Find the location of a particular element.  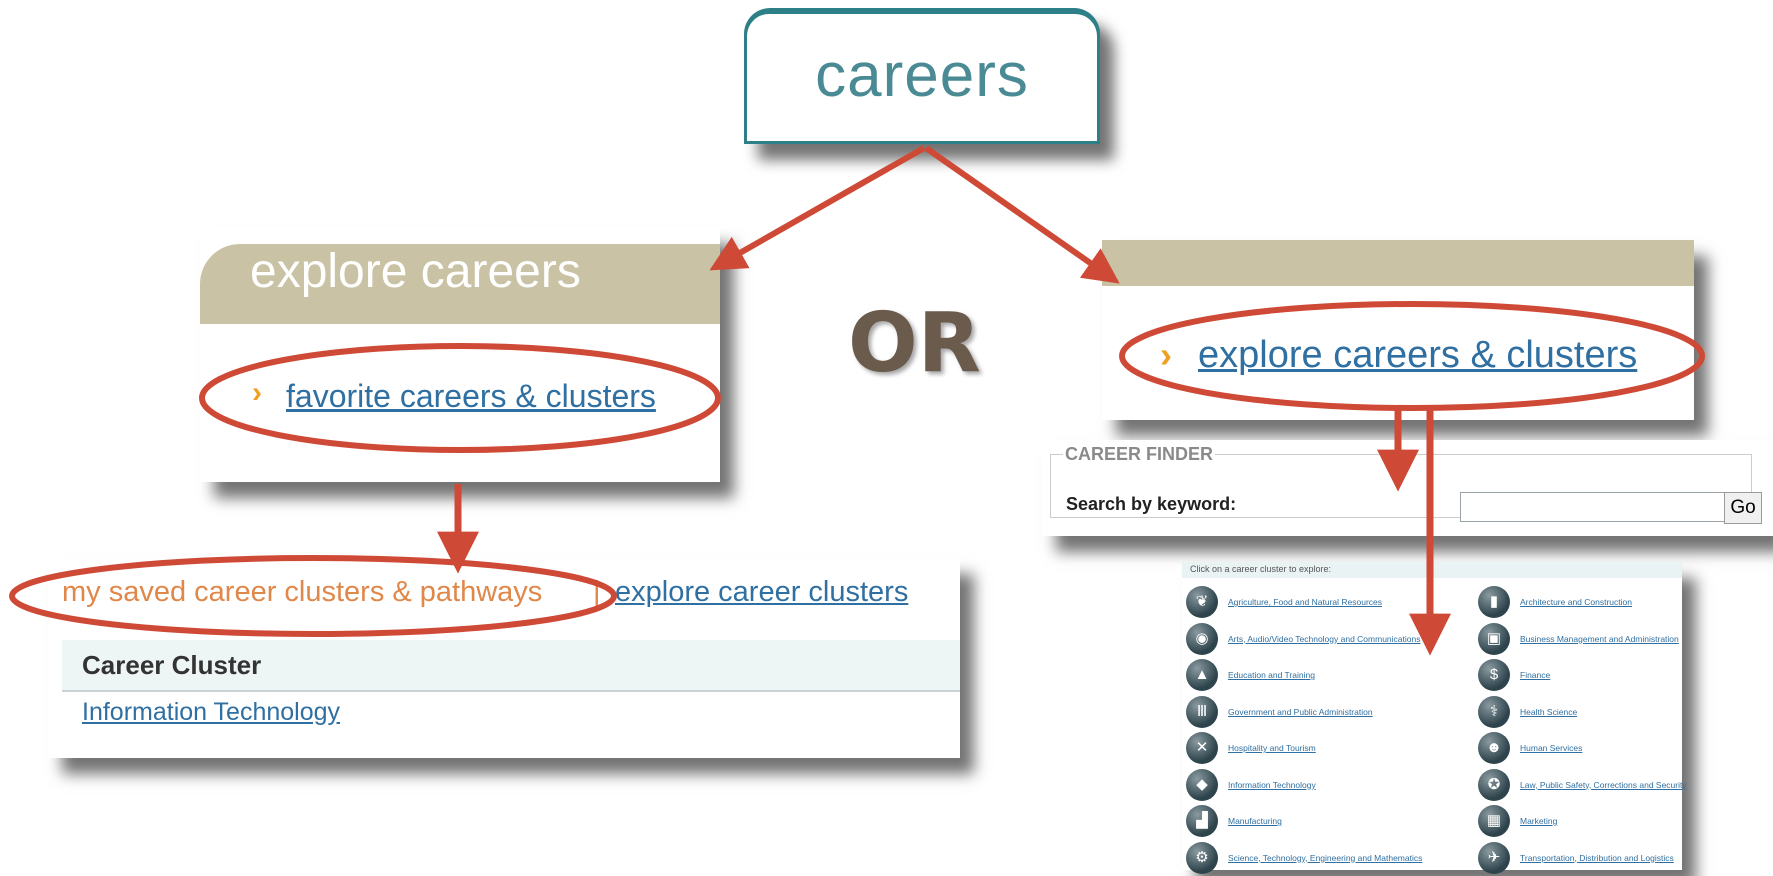

camera-icon: ◉ is located at coordinates (1202, 638).